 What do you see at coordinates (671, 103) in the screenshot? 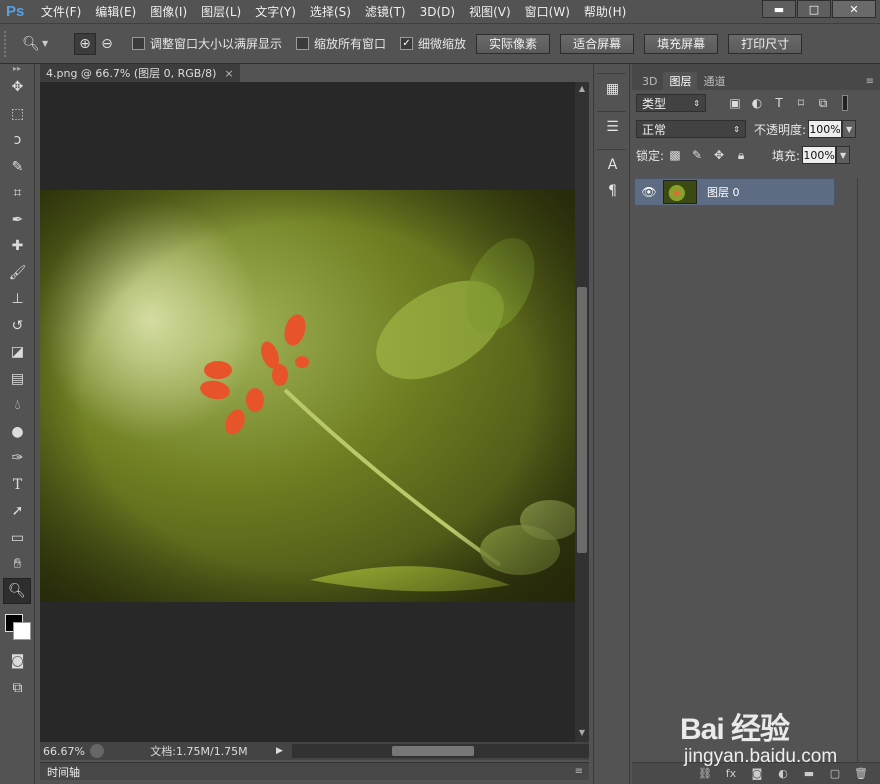
I see `filter-kind-select: 类型 ⇕` at bounding box center [671, 103].